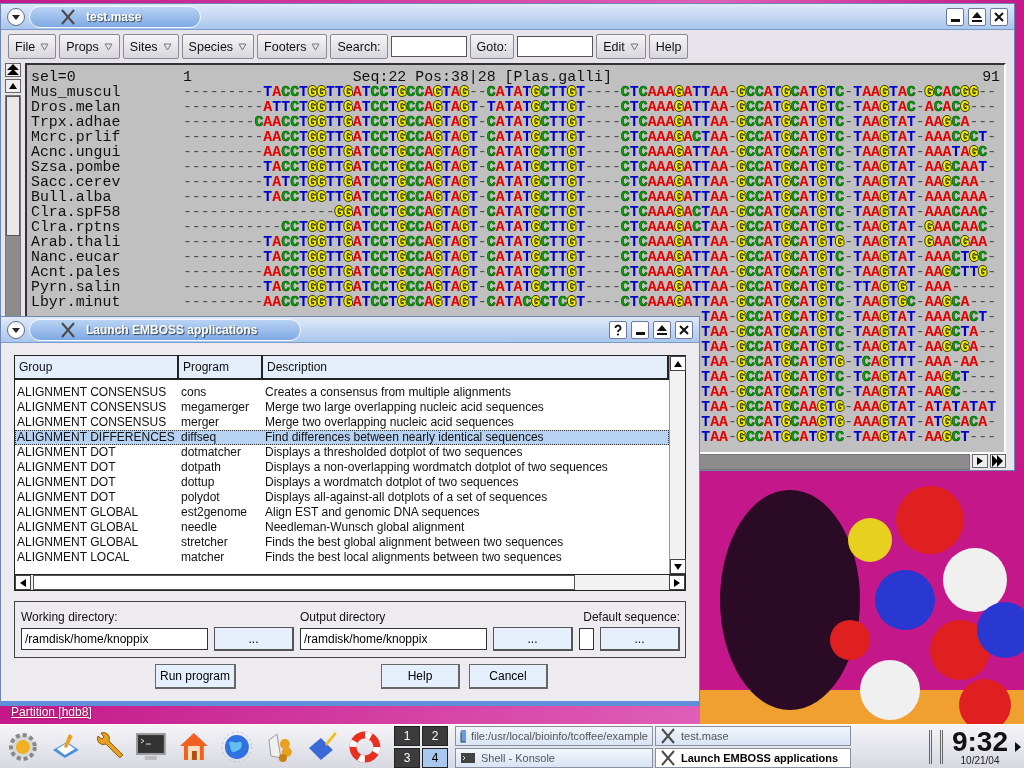 Image resolution: width=1024 pixels, height=768 pixels. Describe the element at coordinates (849, 332) in the screenshot. I see `sequence-text: TAA-GCCATGCATGTC-TAAGTAT-AAGCTA--` at that location.